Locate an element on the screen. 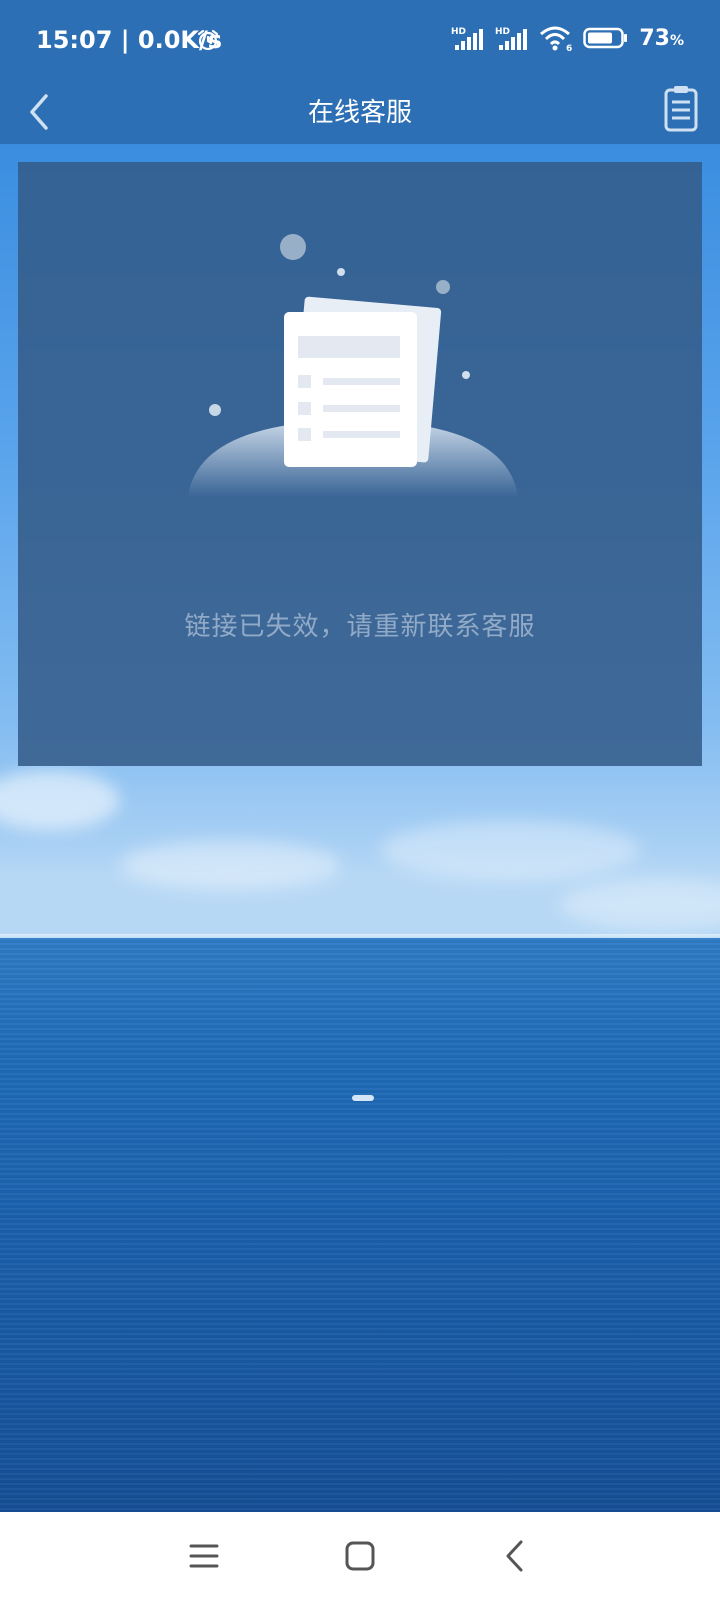  status-time-speed: 15:07 | 0.0K/s is located at coordinates (129, 40).